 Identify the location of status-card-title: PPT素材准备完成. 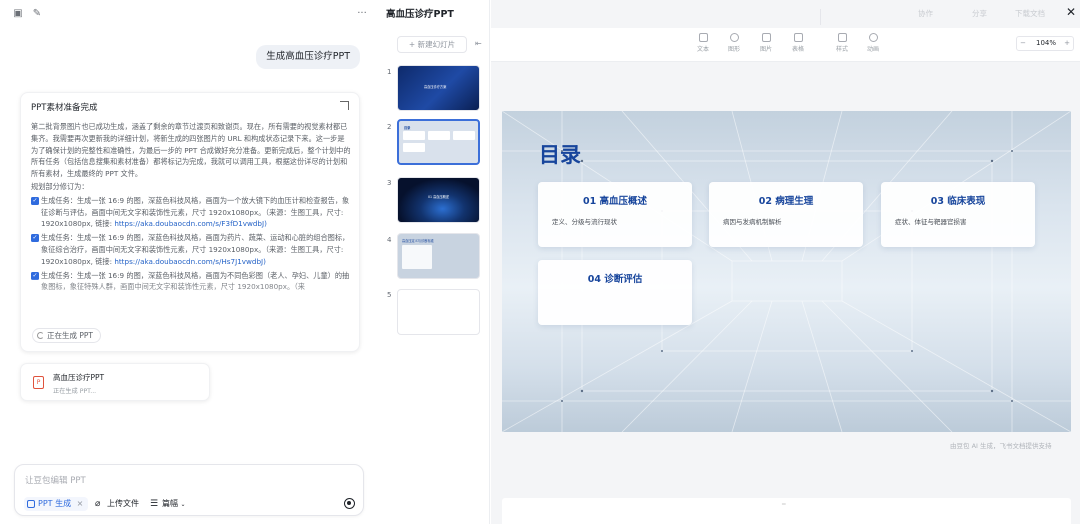
(64, 108).